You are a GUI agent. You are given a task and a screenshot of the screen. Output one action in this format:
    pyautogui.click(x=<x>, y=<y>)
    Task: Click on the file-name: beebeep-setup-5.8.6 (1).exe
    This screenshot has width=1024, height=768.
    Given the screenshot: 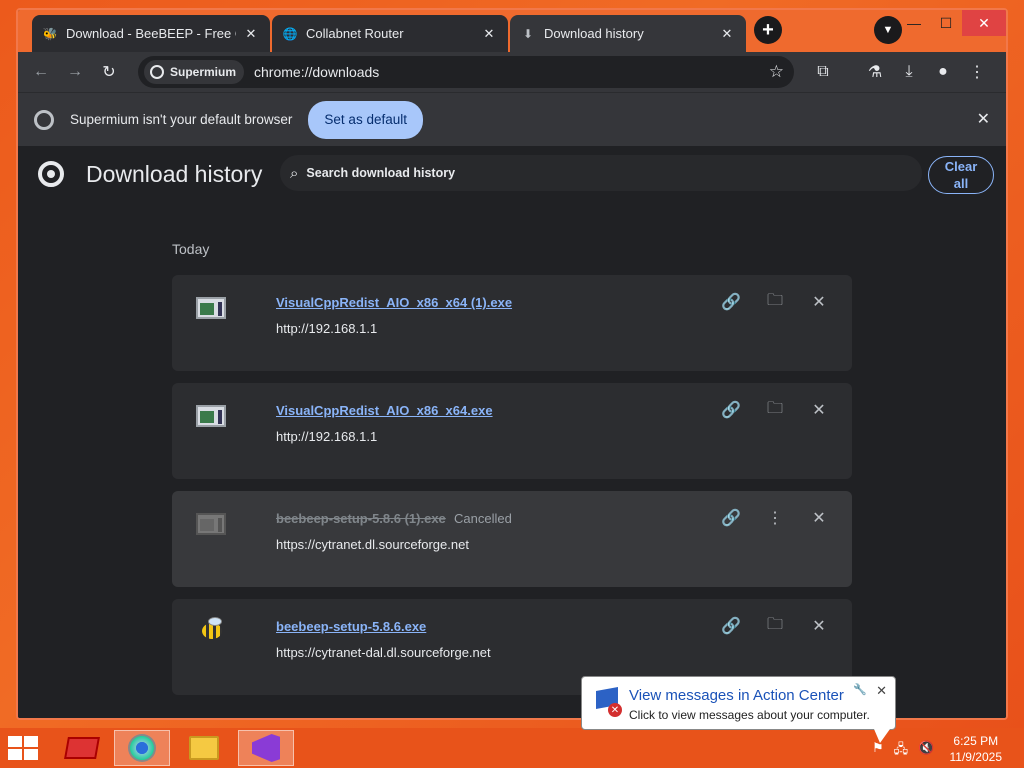 What is the action you would take?
    pyautogui.click(x=361, y=518)
    